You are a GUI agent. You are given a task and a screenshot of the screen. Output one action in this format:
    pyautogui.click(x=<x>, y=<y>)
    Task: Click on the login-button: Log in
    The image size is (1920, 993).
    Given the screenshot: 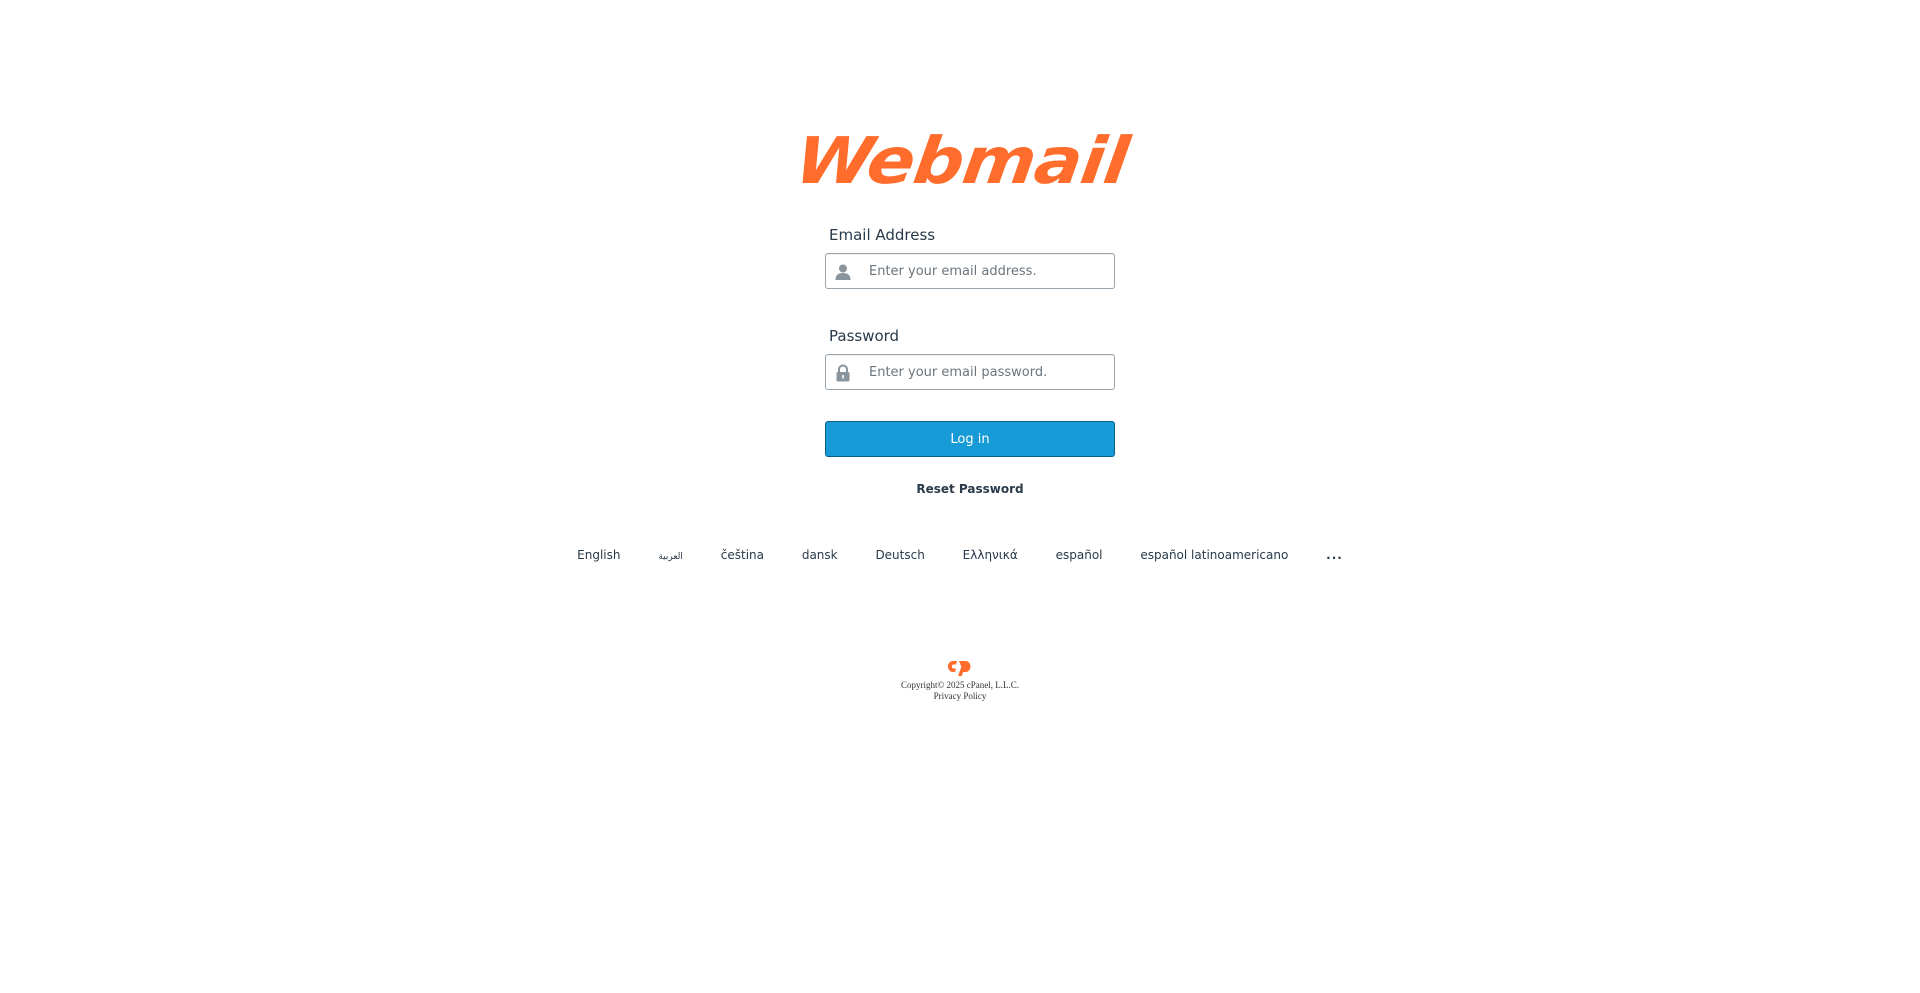 What is the action you would take?
    pyautogui.click(x=970, y=439)
    